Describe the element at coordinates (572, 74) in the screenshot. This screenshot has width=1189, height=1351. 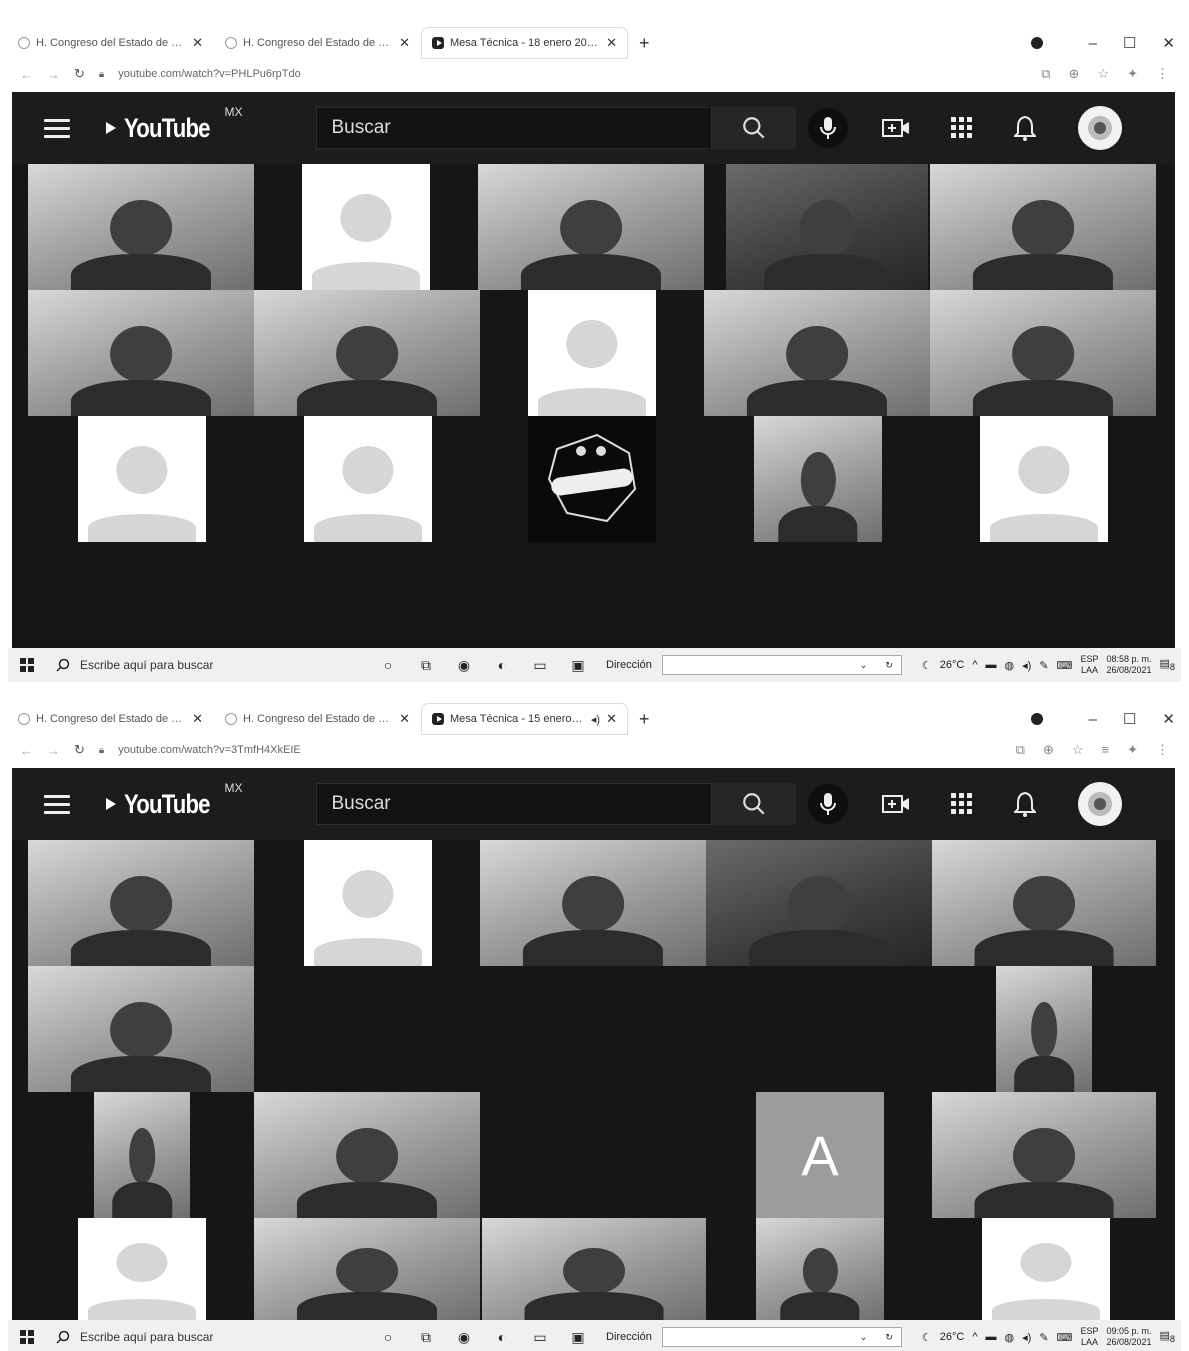
I see `url-field: youtube.com/watch?v=PHLPu6rpTdo` at that location.